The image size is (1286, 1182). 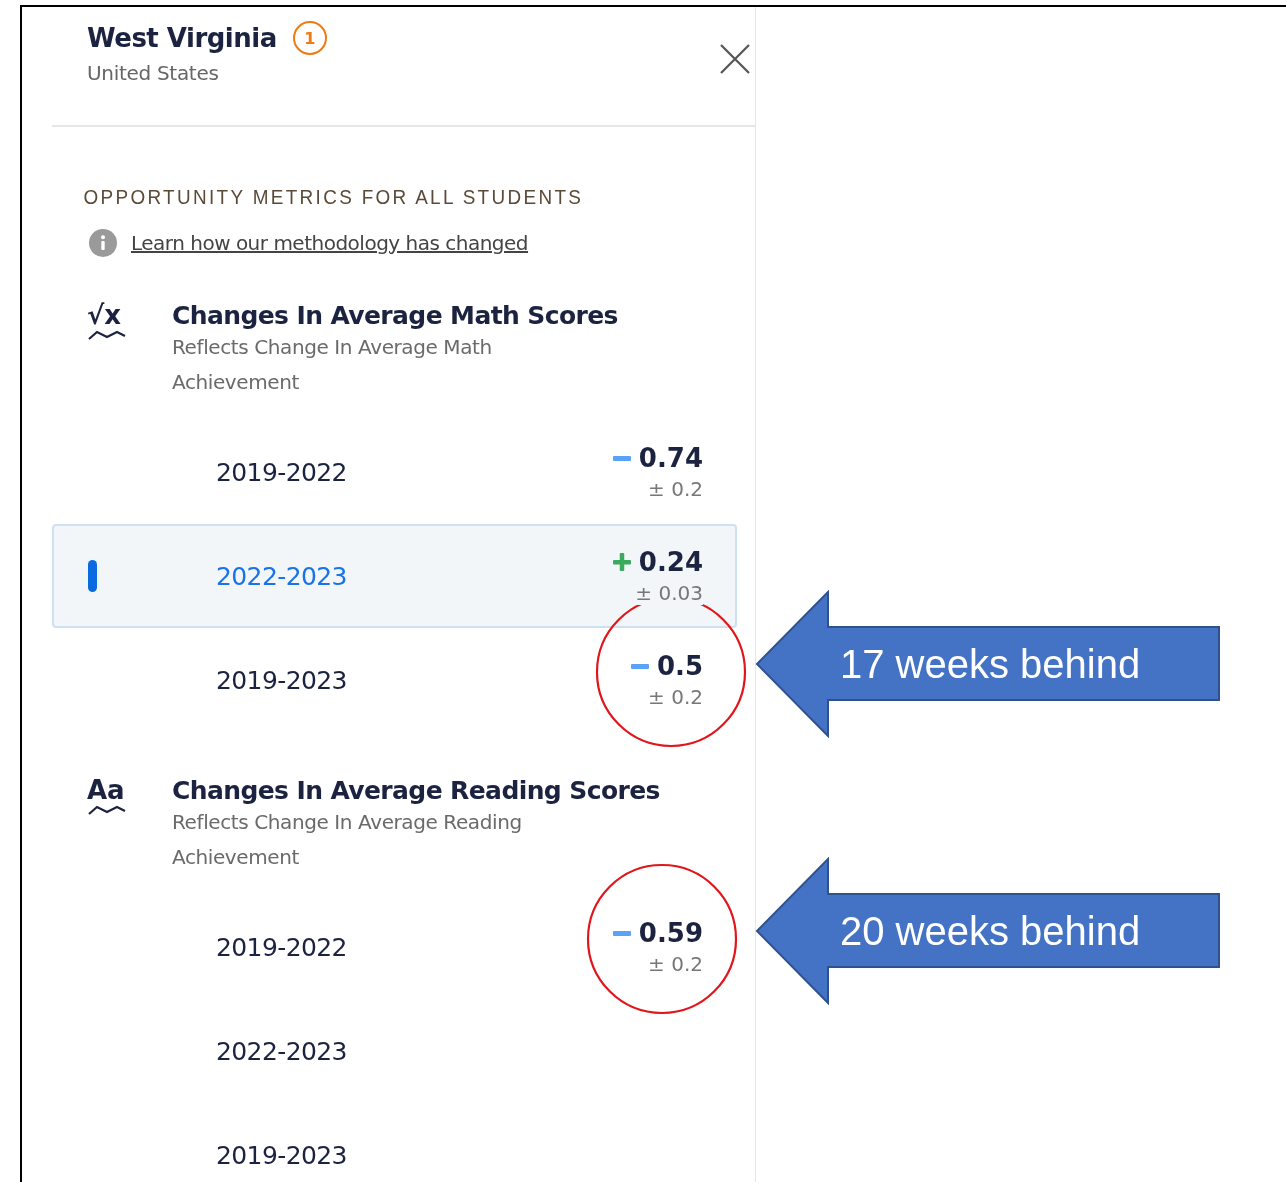 What do you see at coordinates (395, 315) in the screenshot?
I see `metric-title: Changes In Average Math Scores` at bounding box center [395, 315].